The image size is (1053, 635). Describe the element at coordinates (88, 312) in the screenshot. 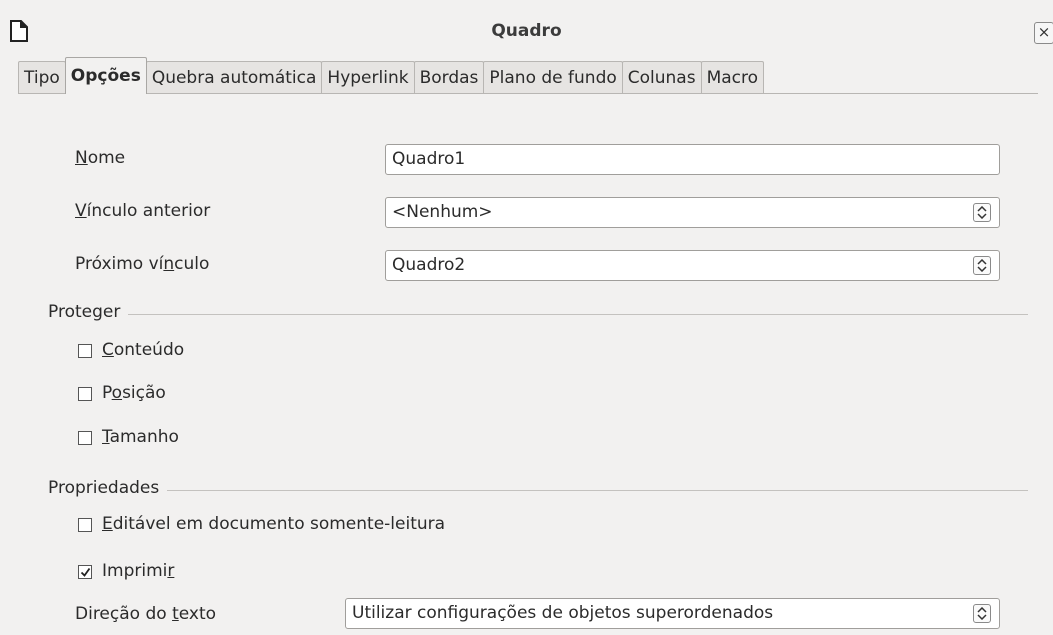

I see `proteger-heading: Proteger` at that location.